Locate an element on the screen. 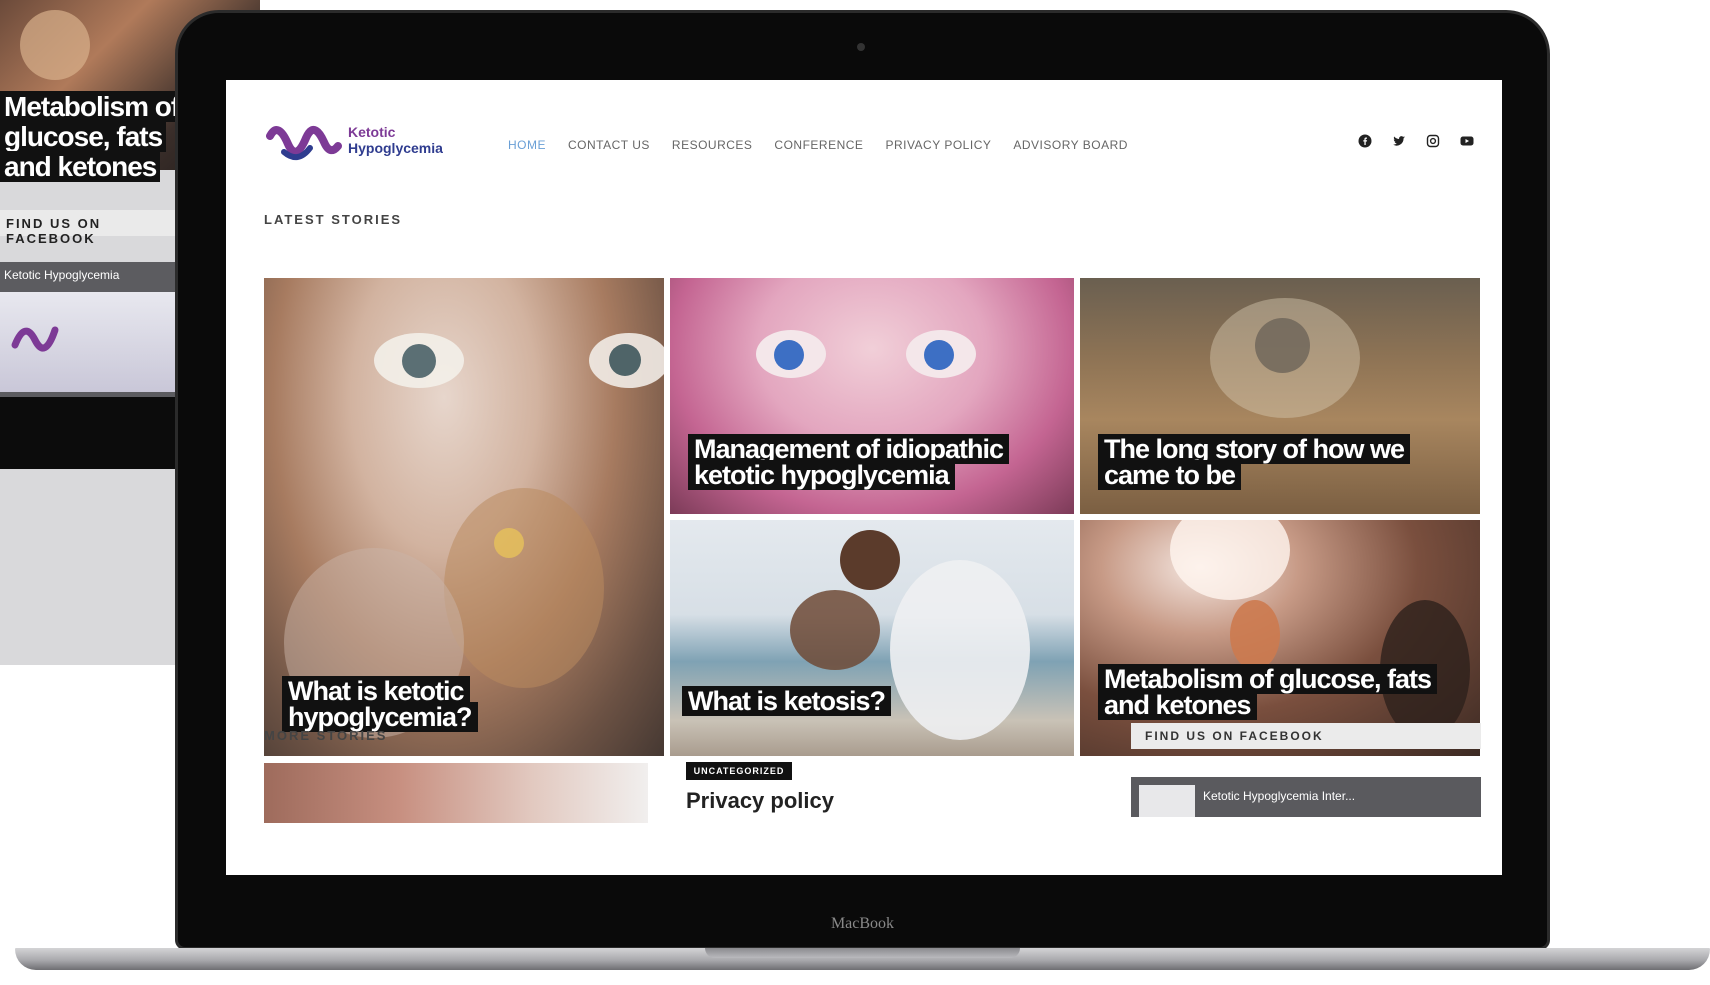 This screenshot has height=985, width=1710. background-facebook-page-name: Ketotic Hypoglycemia is located at coordinates (62, 275).